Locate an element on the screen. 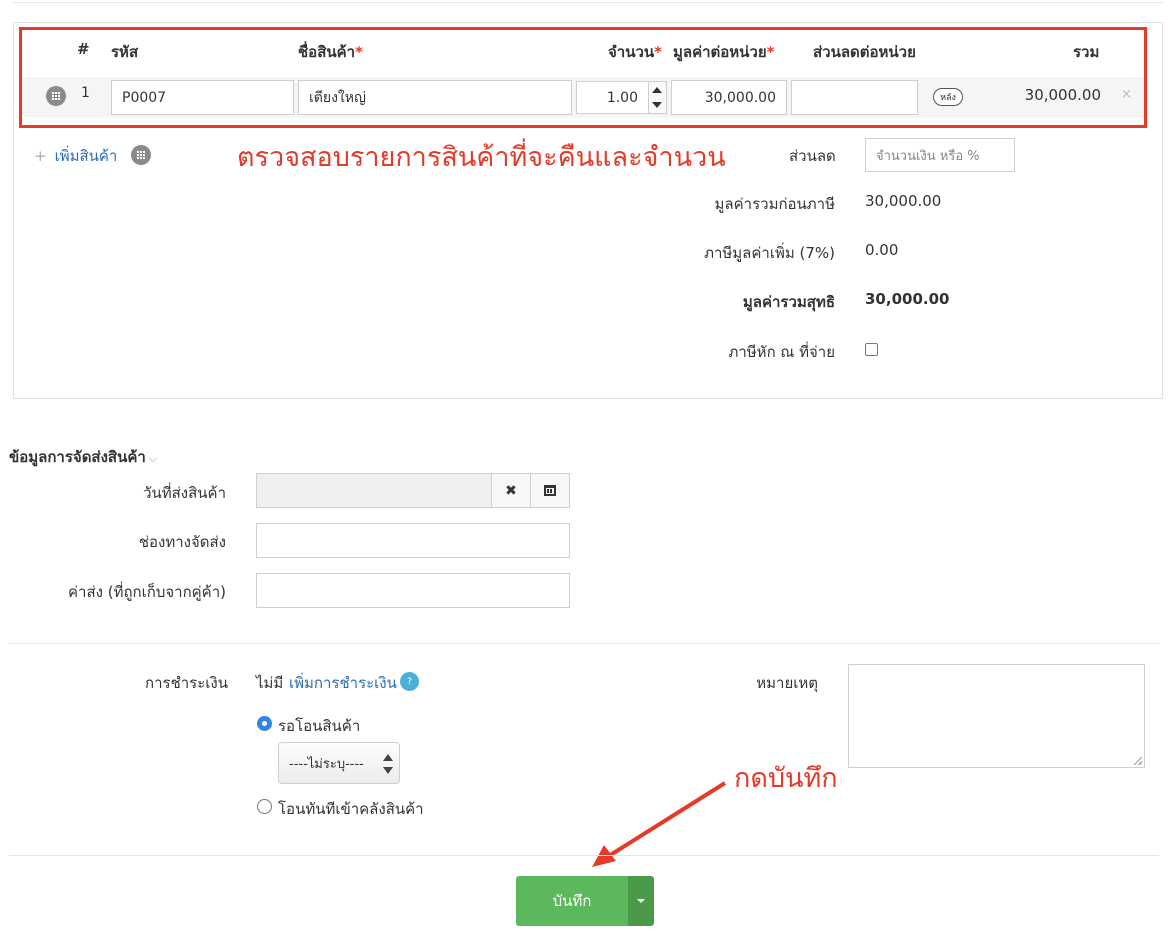  notes-label: หมายเหตุ is located at coordinates (787, 683).